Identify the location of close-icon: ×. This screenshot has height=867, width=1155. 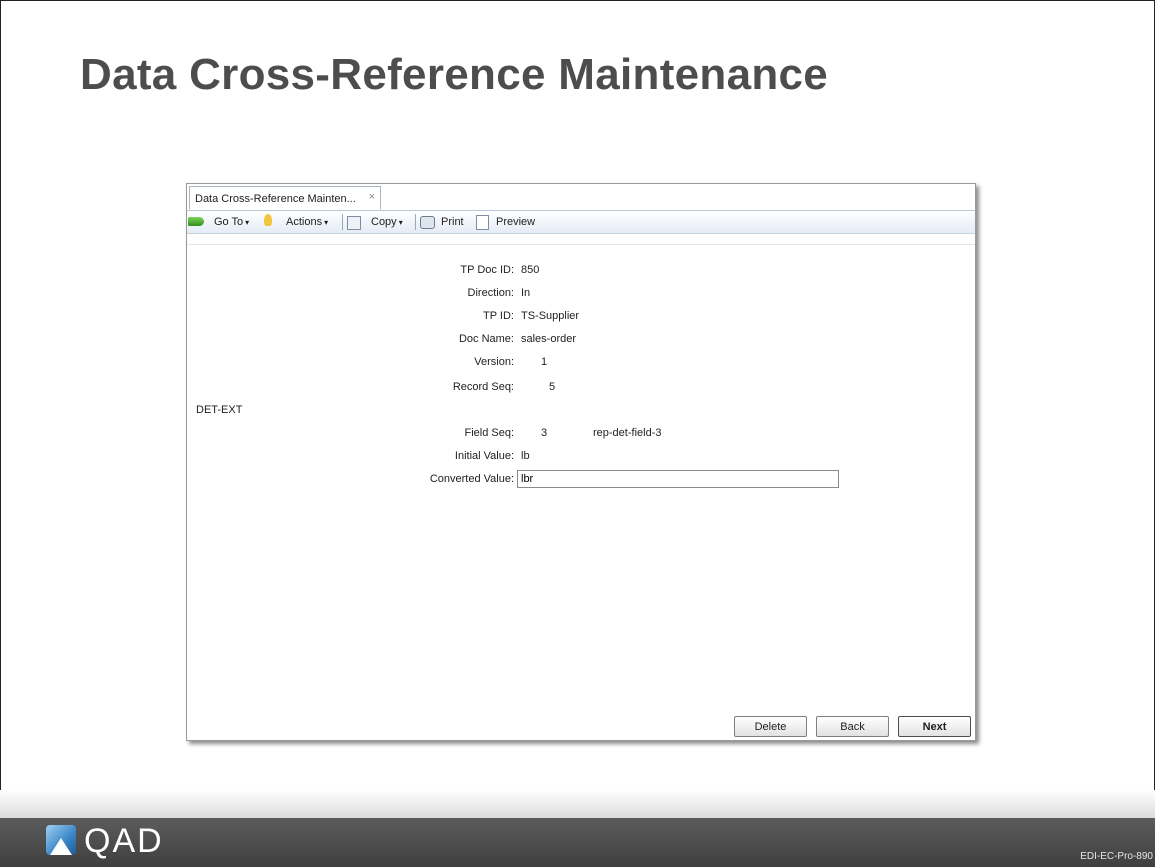
(372, 197).